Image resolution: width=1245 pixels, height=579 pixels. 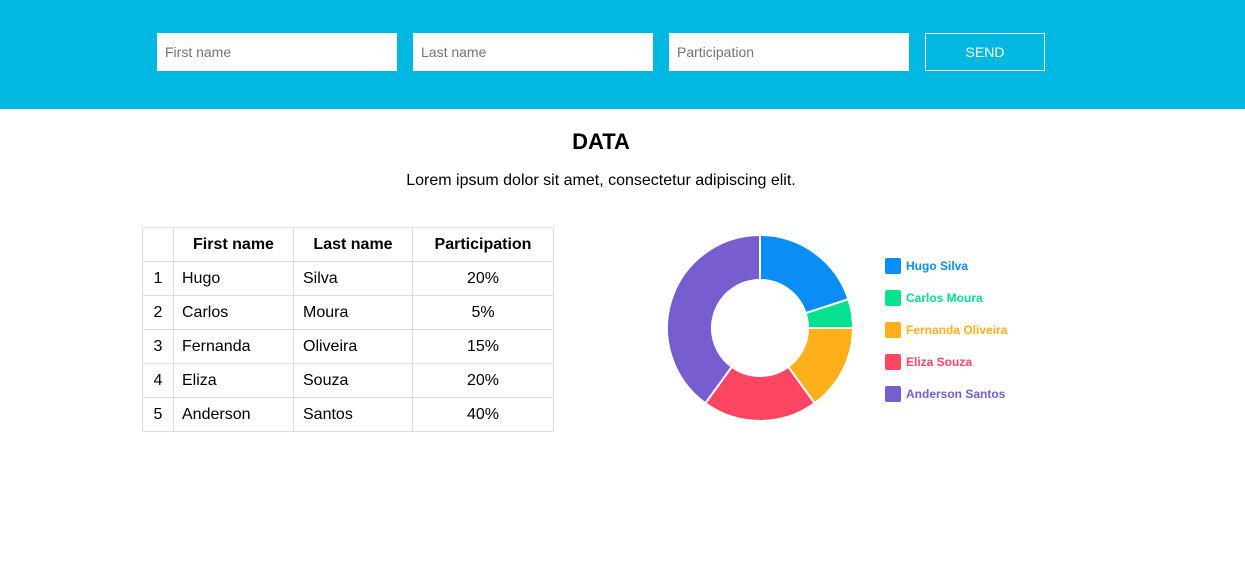 I want to click on table-header-participation: Participation, so click(x=483, y=244).